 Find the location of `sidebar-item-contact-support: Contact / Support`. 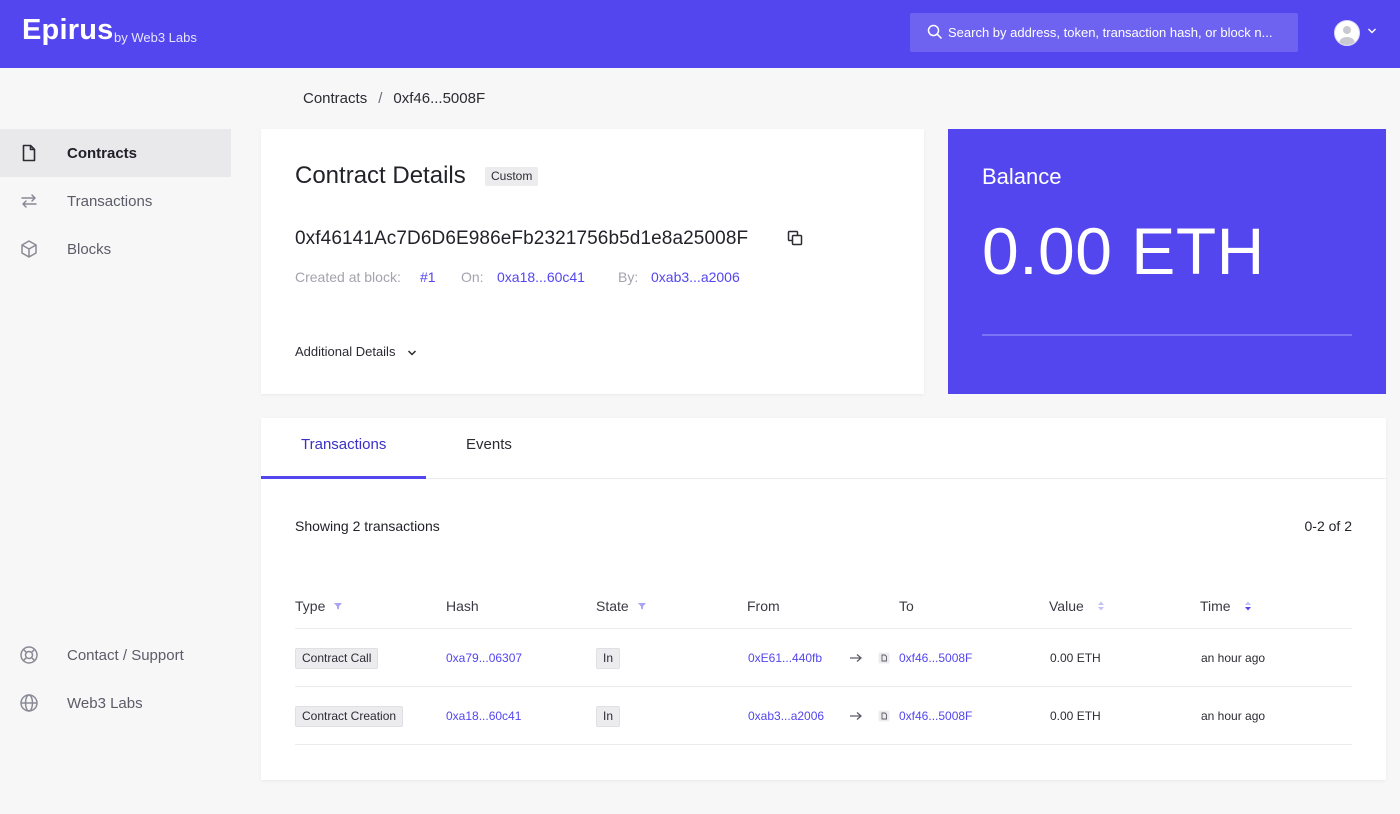

sidebar-item-contact-support: Contact / Support is located at coordinates (115, 655).